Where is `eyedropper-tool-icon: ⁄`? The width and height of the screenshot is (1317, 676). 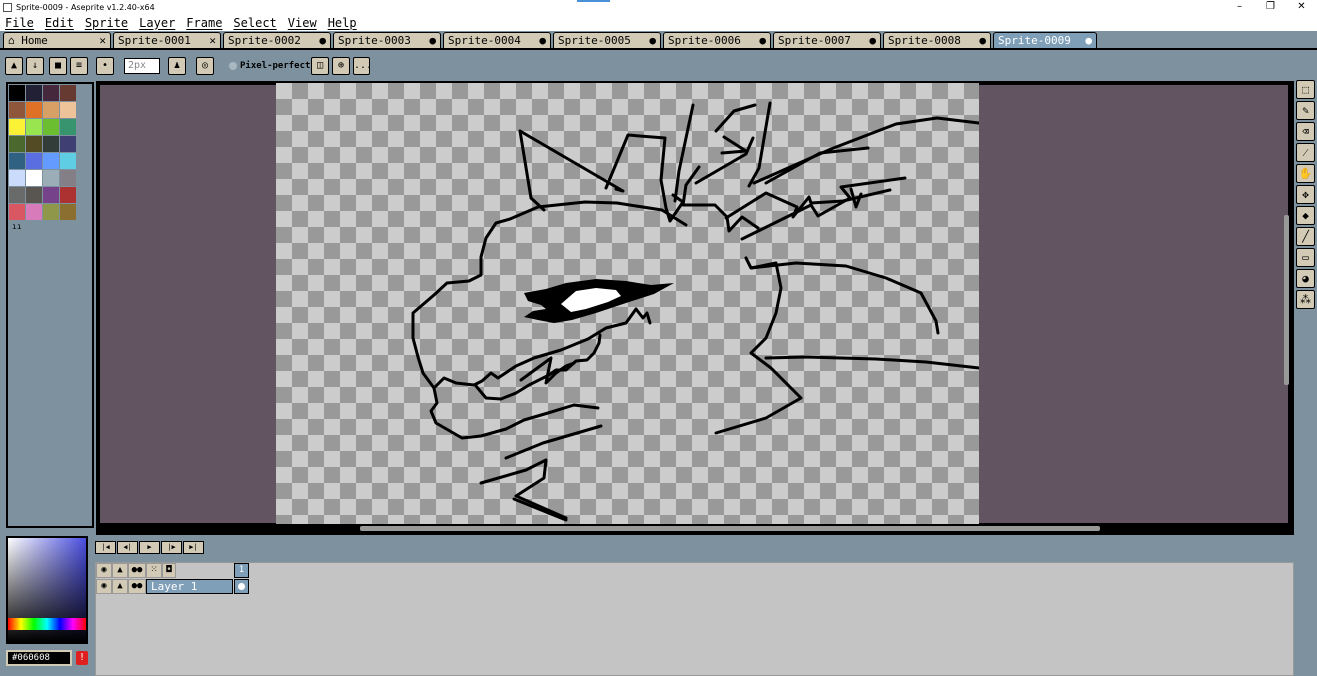 eyedropper-tool-icon: ⁄ is located at coordinates (1305, 152).